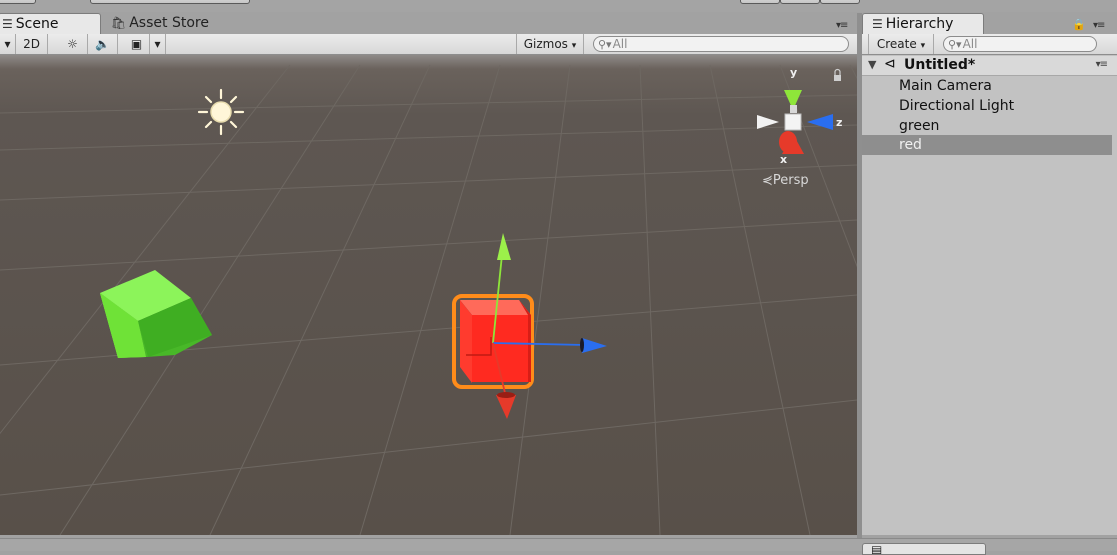  I want to click on gizmo-y-label: y, so click(793, 72).